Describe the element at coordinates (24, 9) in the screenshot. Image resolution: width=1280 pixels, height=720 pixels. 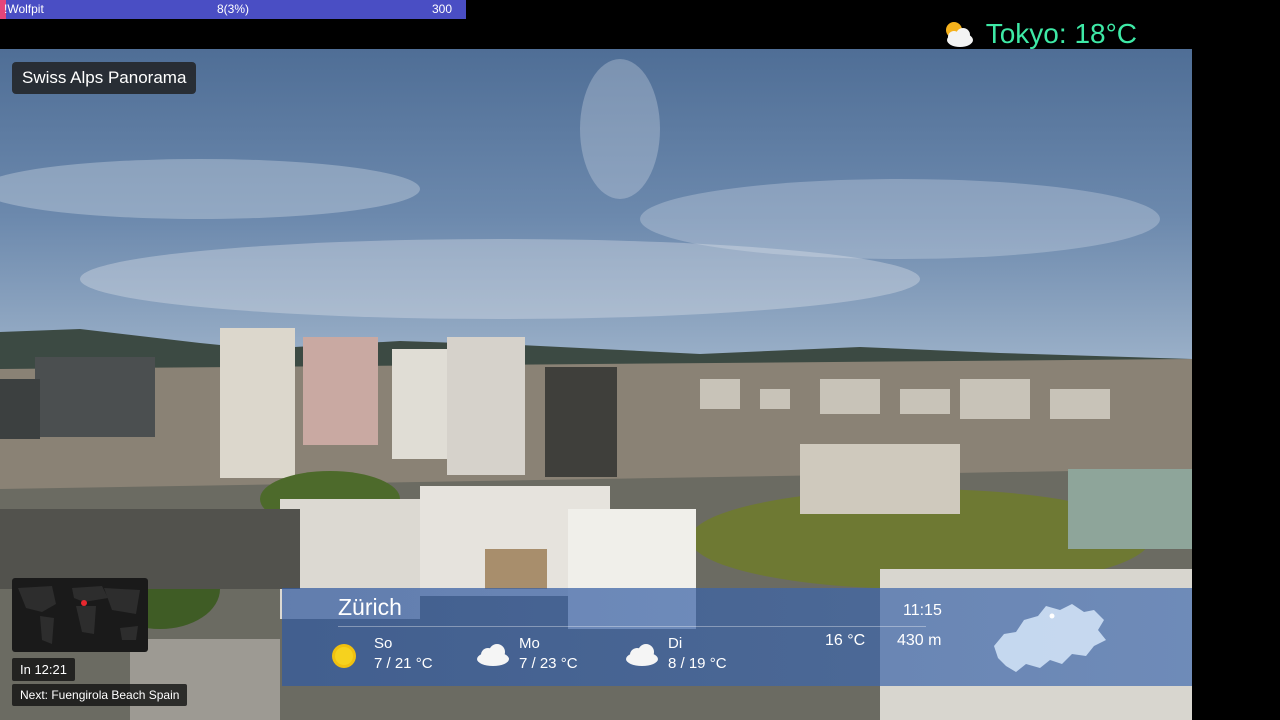
I see `streamer-name: !Wolfpit` at that location.